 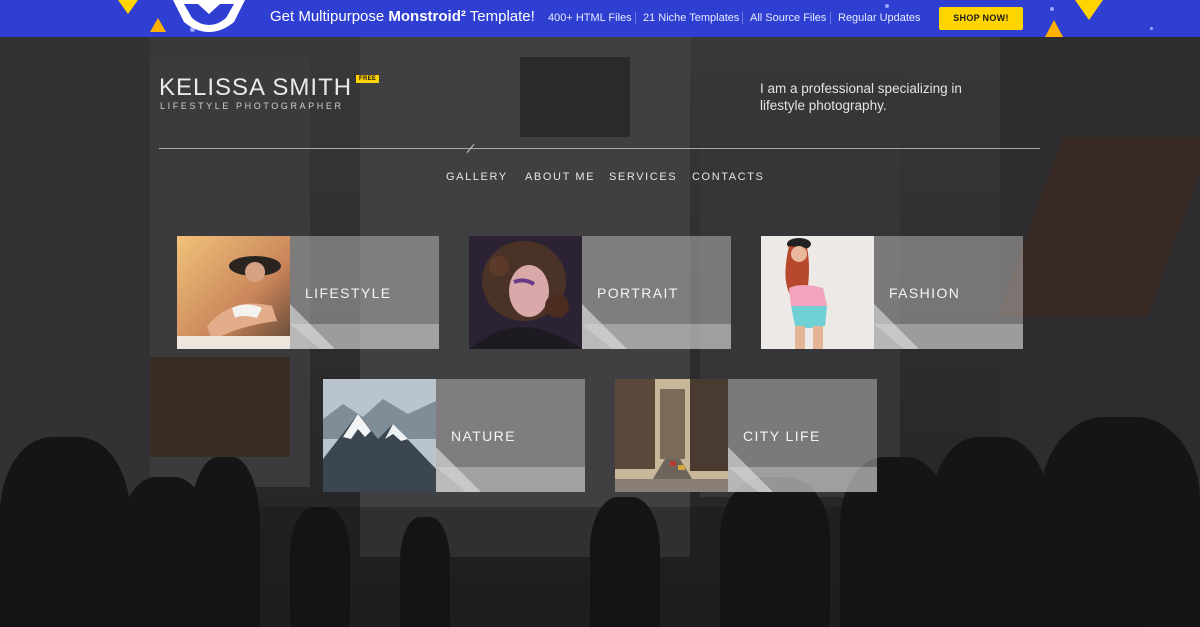 What do you see at coordinates (379, 435) in the screenshot?
I see `mountain-photo-icon` at bounding box center [379, 435].